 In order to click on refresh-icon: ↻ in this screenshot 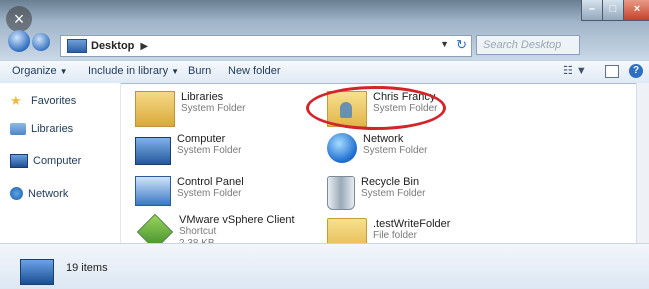, I will do `click(461, 45)`.